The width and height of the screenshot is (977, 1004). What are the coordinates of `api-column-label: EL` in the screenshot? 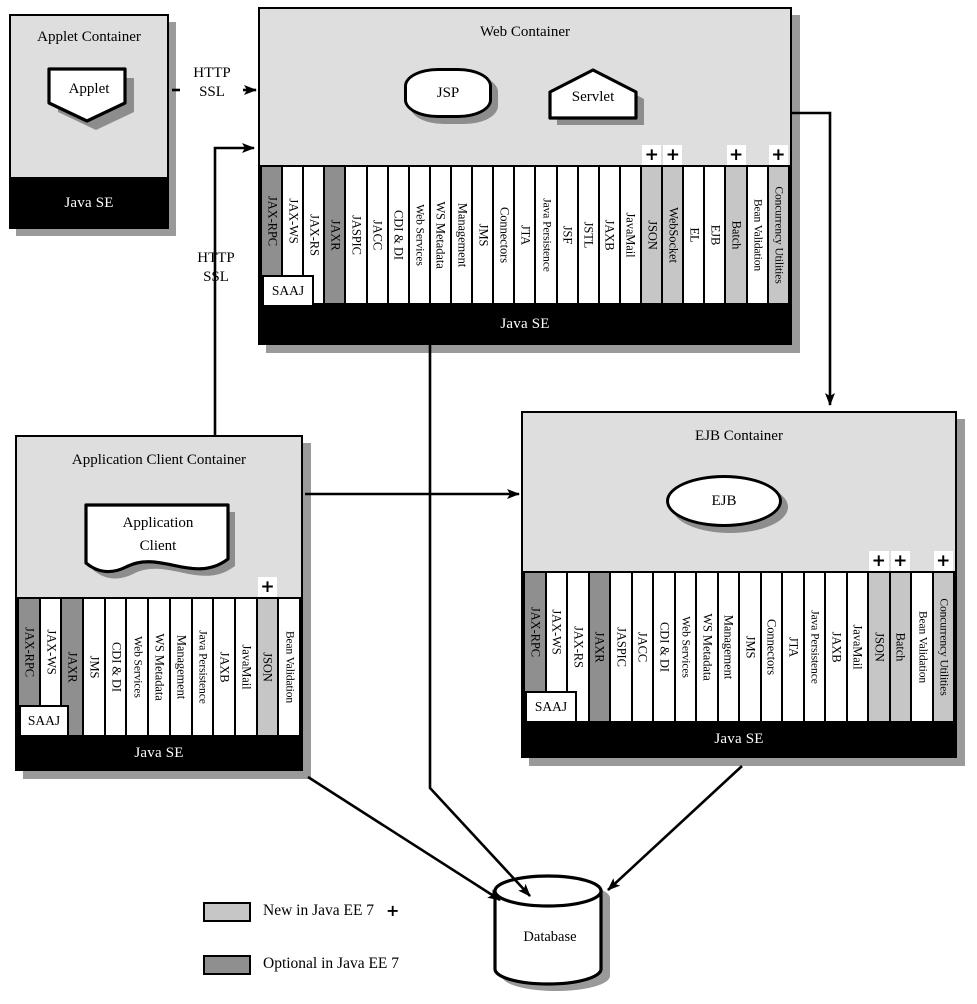 It's located at (693, 235).